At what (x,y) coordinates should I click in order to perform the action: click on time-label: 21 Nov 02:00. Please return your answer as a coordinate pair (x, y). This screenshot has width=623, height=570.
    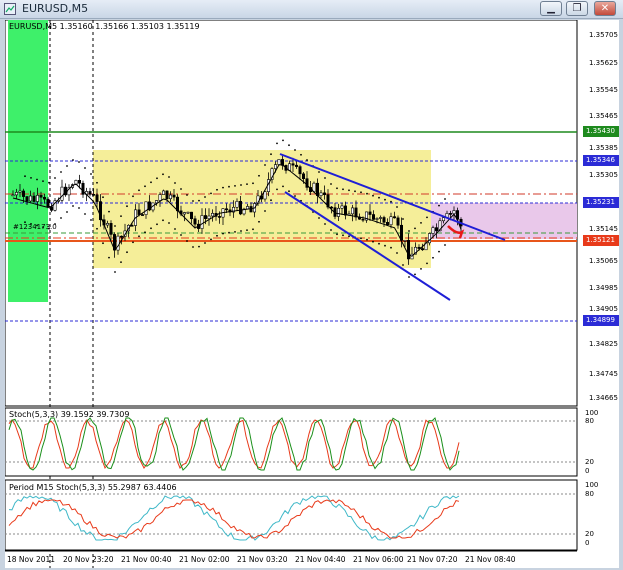
    Looking at the image, I should click on (204, 559).